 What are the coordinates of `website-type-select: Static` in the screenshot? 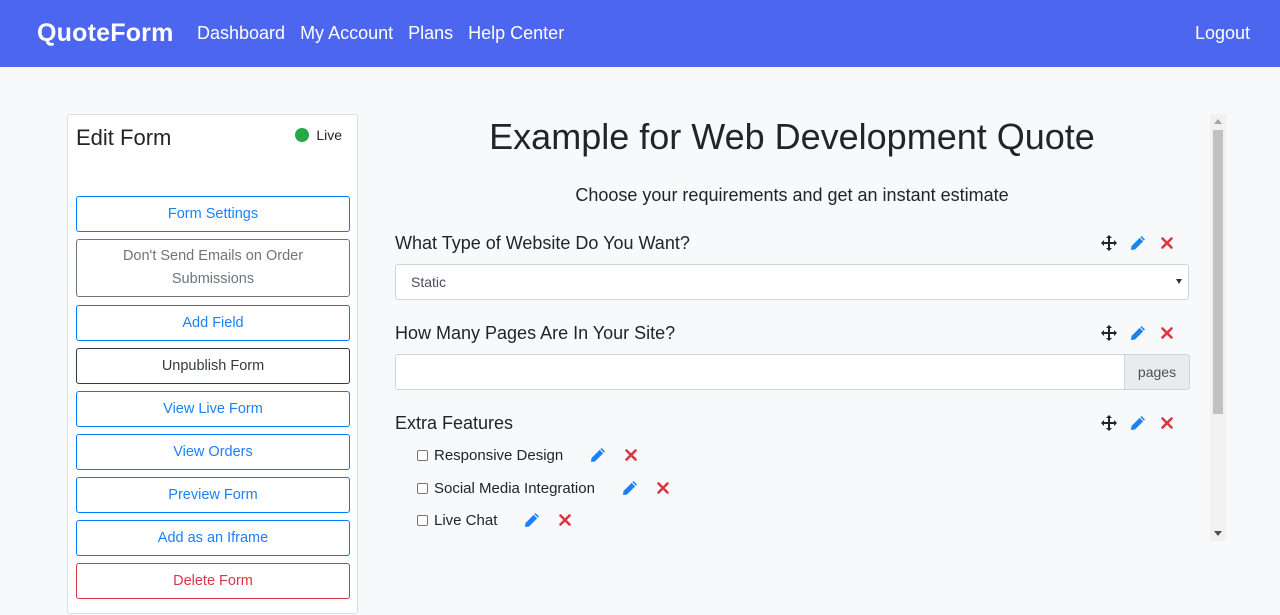 It's located at (792, 282).